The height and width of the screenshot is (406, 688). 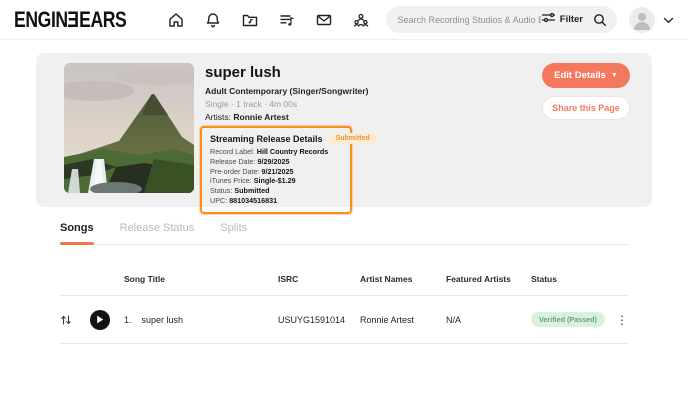 What do you see at coordinates (233, 233) in the screenshot?
I see `tab-splits: Splits` at bounding box center [233, 233].